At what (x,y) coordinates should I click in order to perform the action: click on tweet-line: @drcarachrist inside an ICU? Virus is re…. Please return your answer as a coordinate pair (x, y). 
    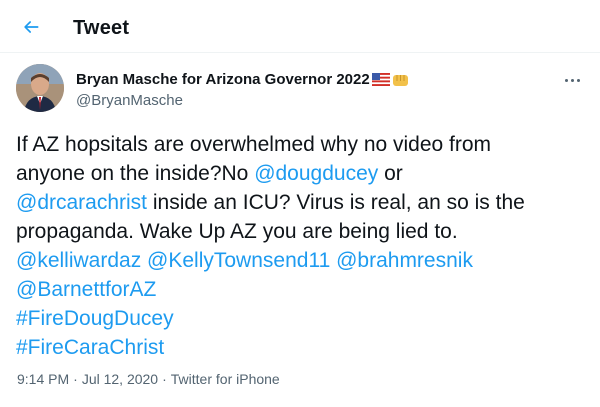
    Looking at the image, I should click on (302, 202).